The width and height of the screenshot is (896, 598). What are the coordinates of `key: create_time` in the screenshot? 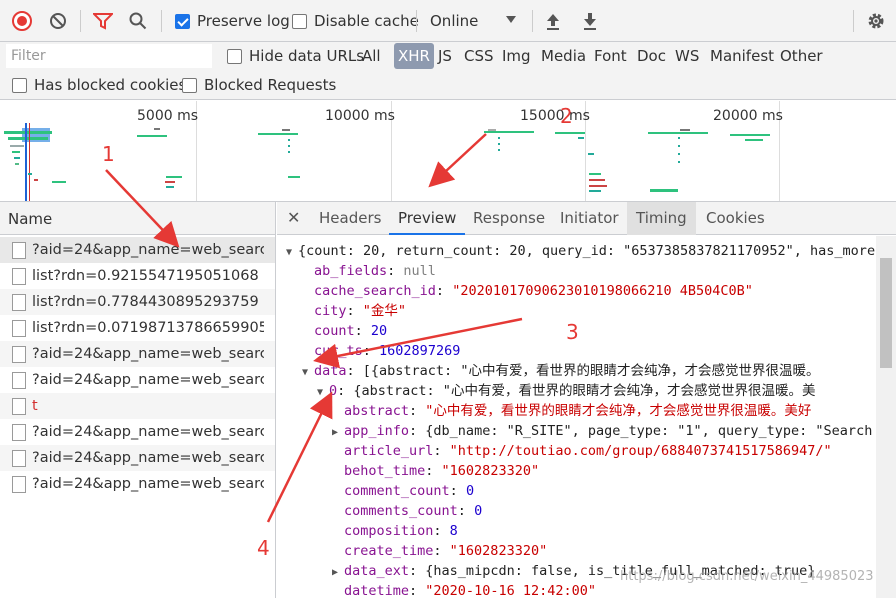 It's located at (389, 551).